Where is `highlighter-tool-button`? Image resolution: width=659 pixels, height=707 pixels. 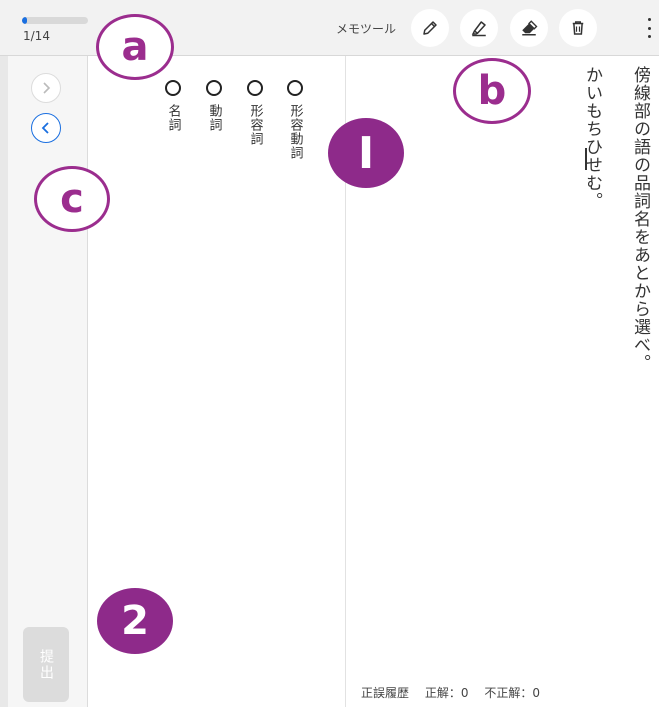 highlighter-tool-button is located at coordinates (479, 28).